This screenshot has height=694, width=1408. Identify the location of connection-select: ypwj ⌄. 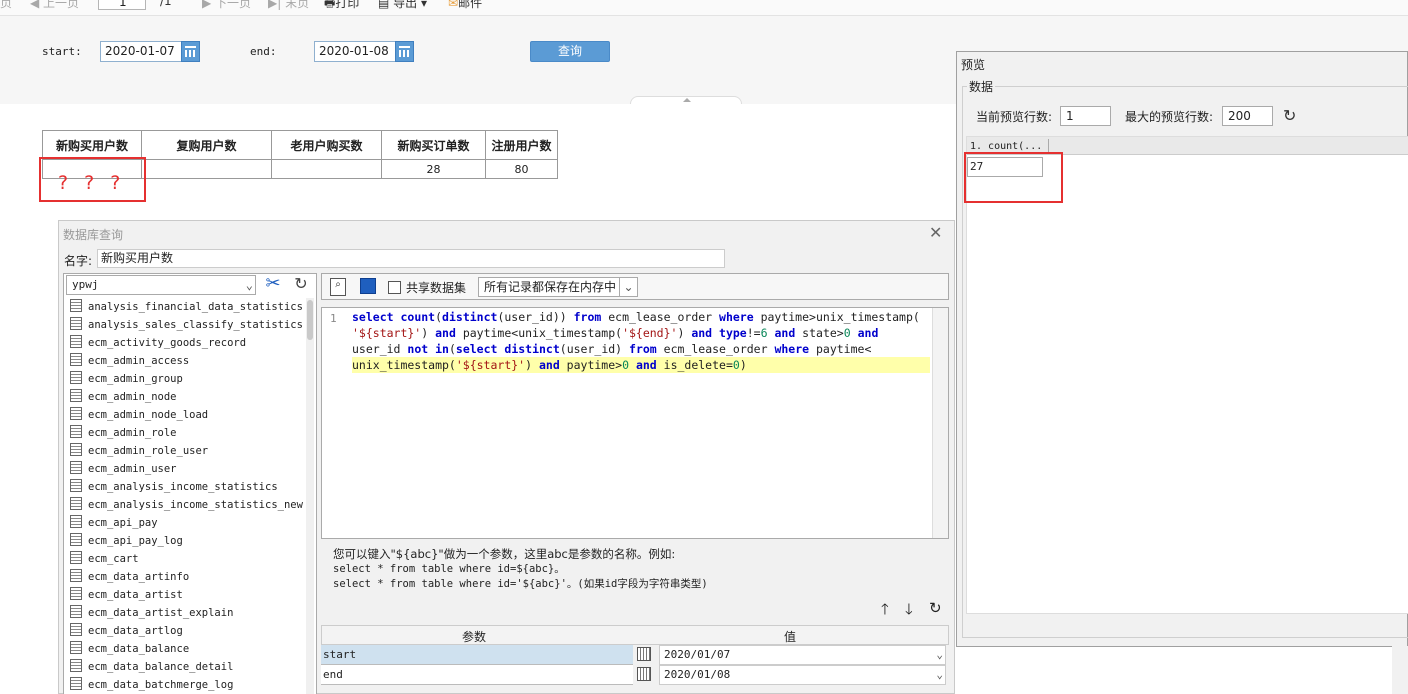
(161, 285).